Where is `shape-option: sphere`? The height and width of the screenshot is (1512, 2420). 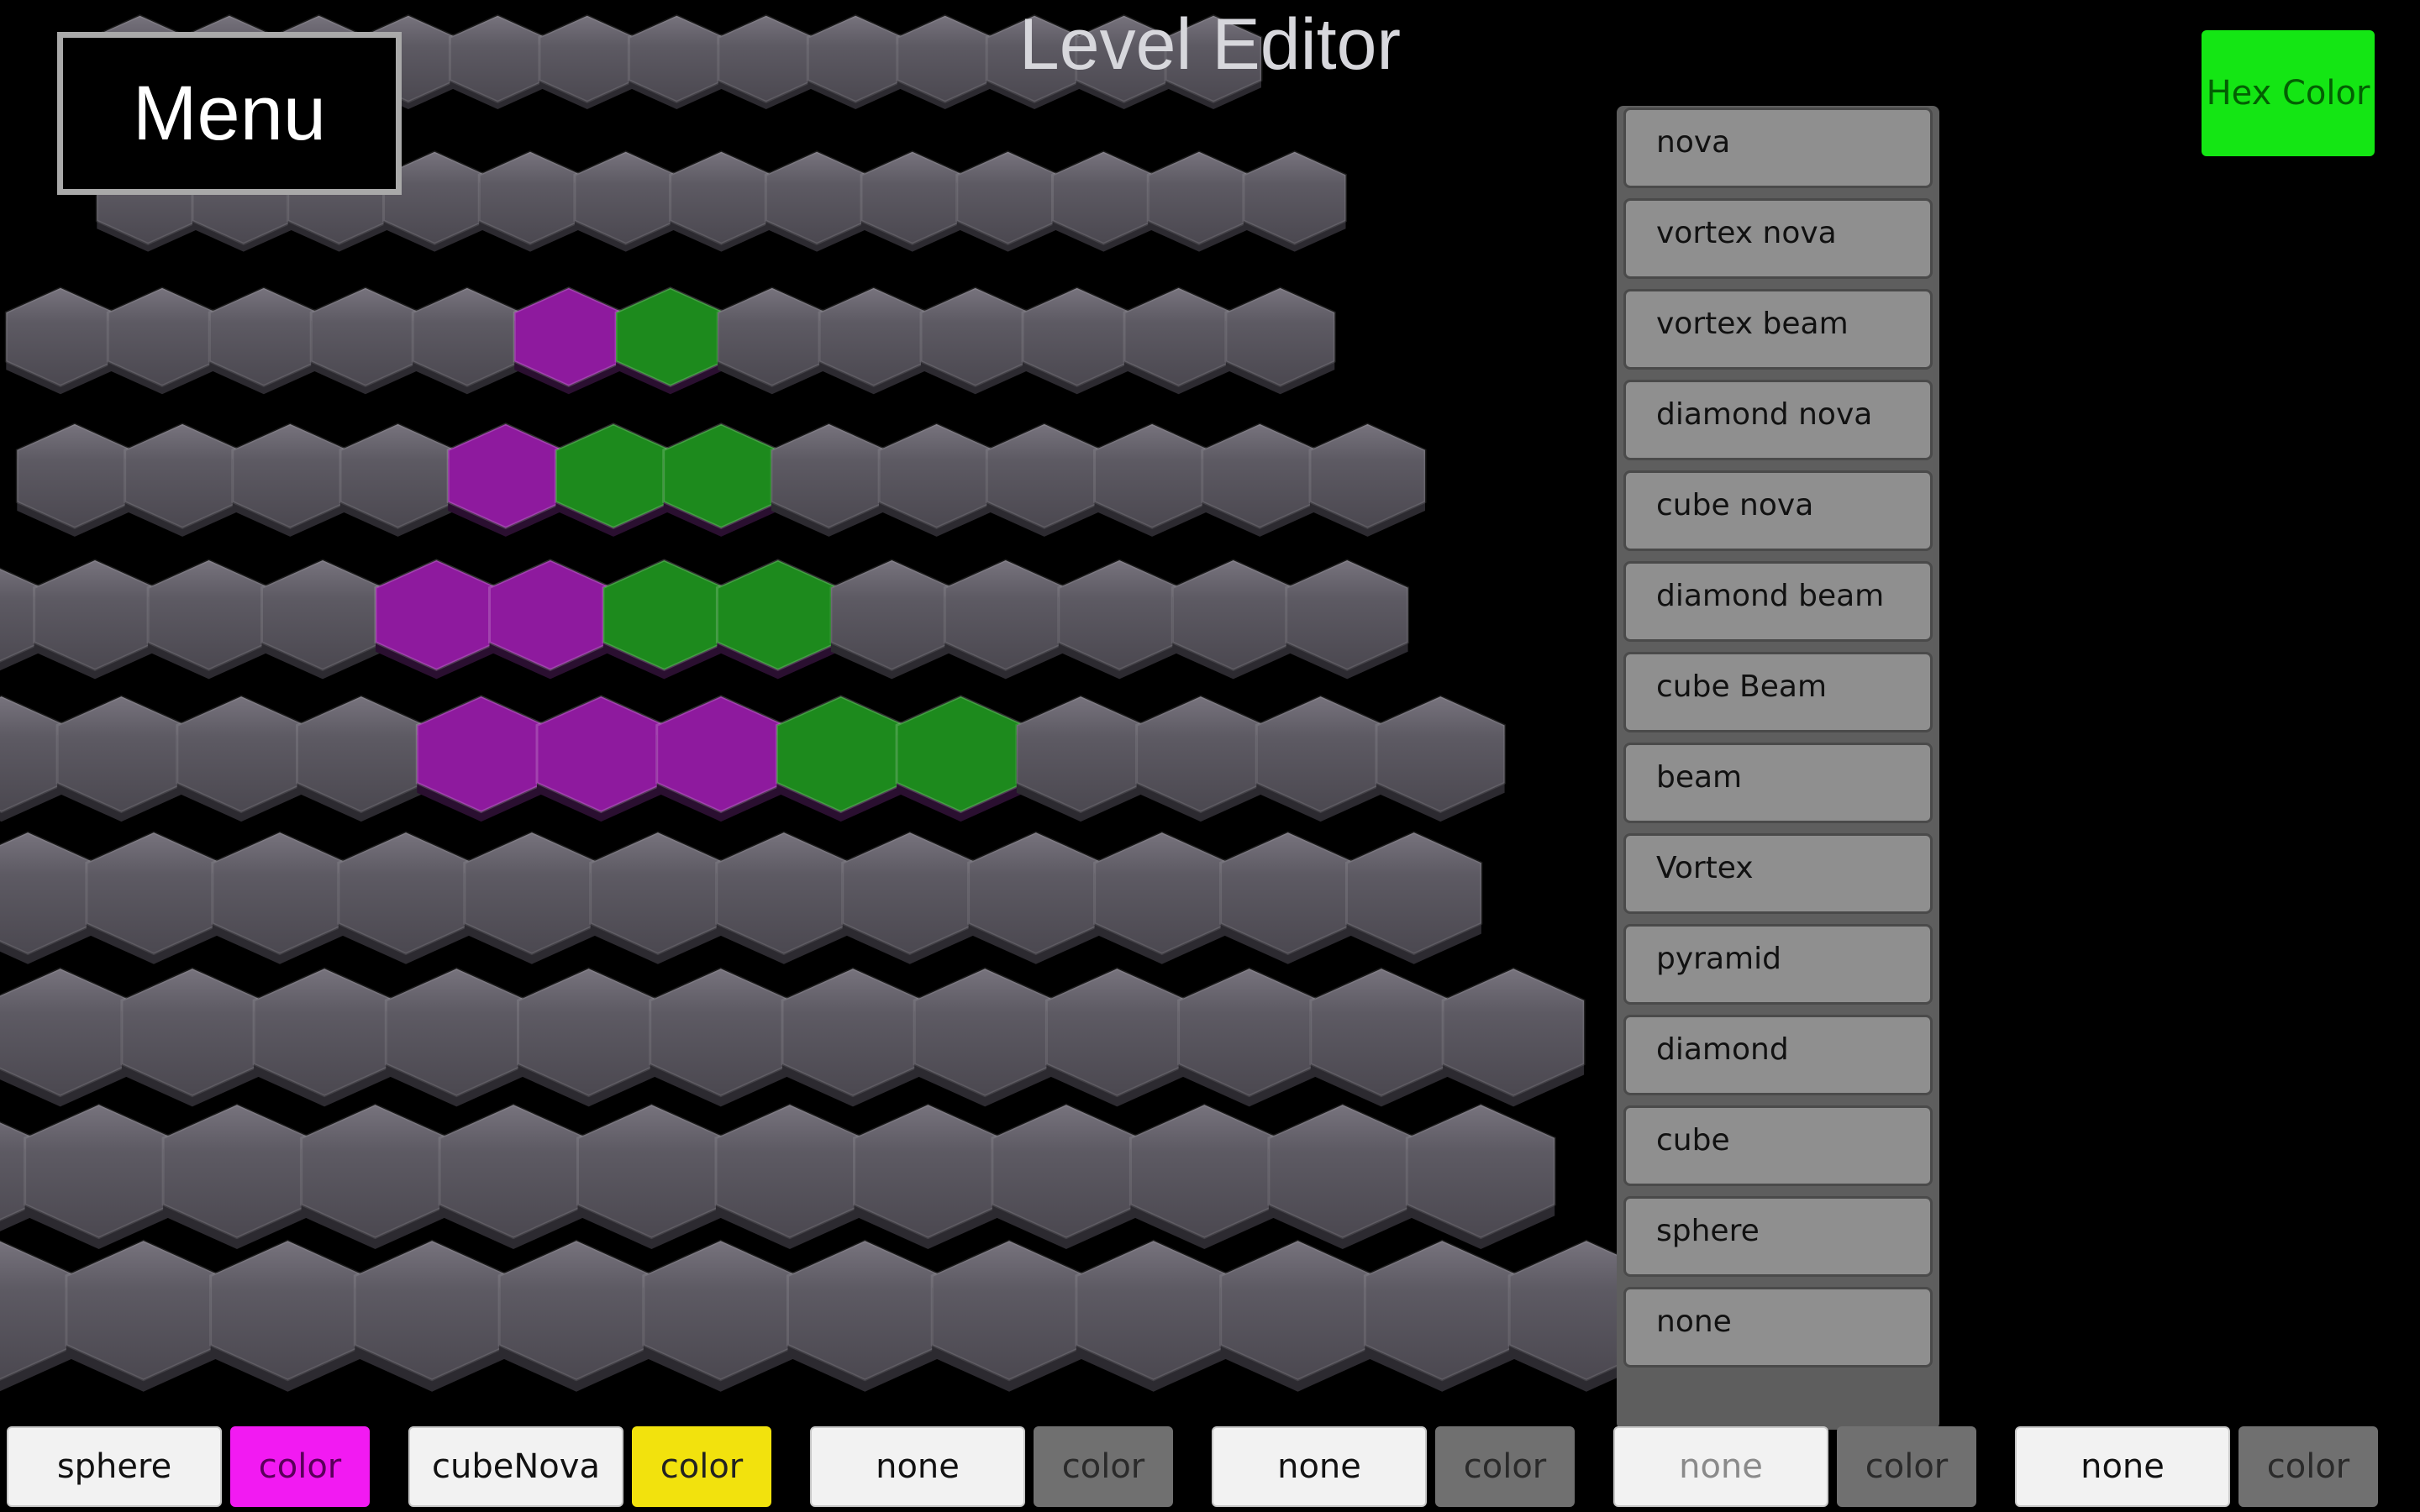 shape-option: sphere is located at coordinates (1778, 1236).